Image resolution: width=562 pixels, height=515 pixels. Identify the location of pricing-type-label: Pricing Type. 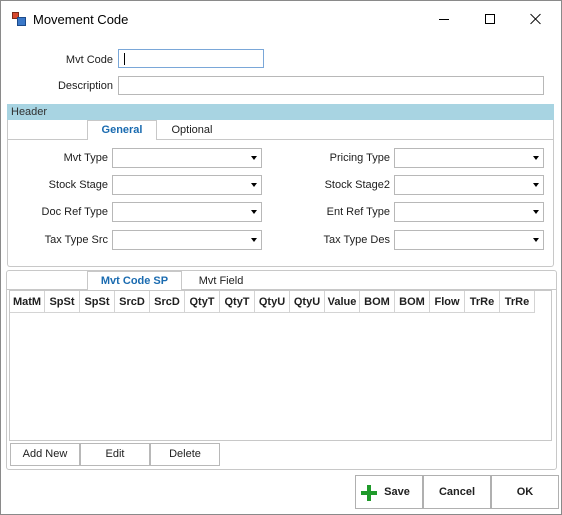
(359, 158).